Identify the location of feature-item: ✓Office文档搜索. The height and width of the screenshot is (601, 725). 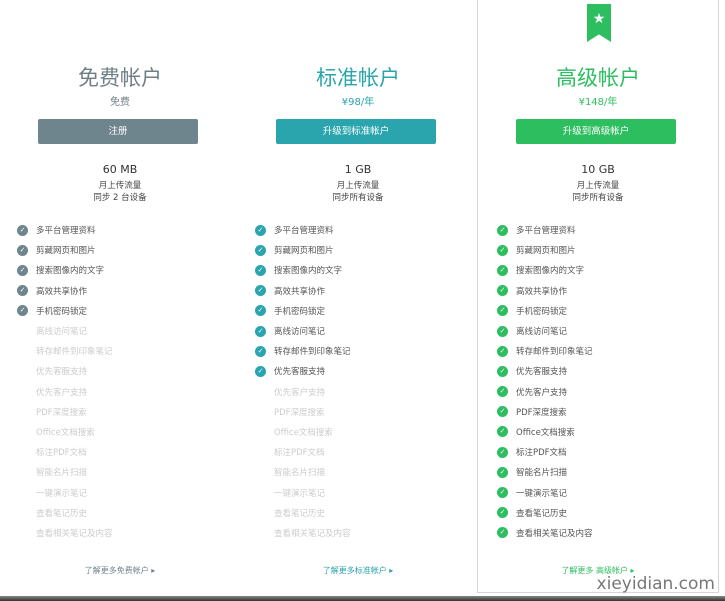
(65, 432).